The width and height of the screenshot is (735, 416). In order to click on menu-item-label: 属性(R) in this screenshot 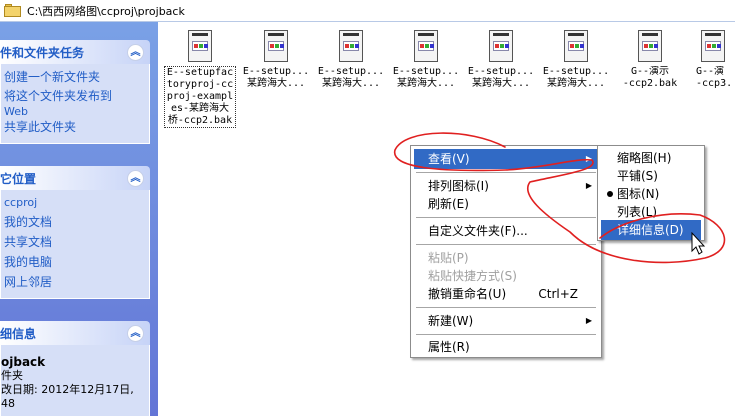, I will do `click(449, 347)`.